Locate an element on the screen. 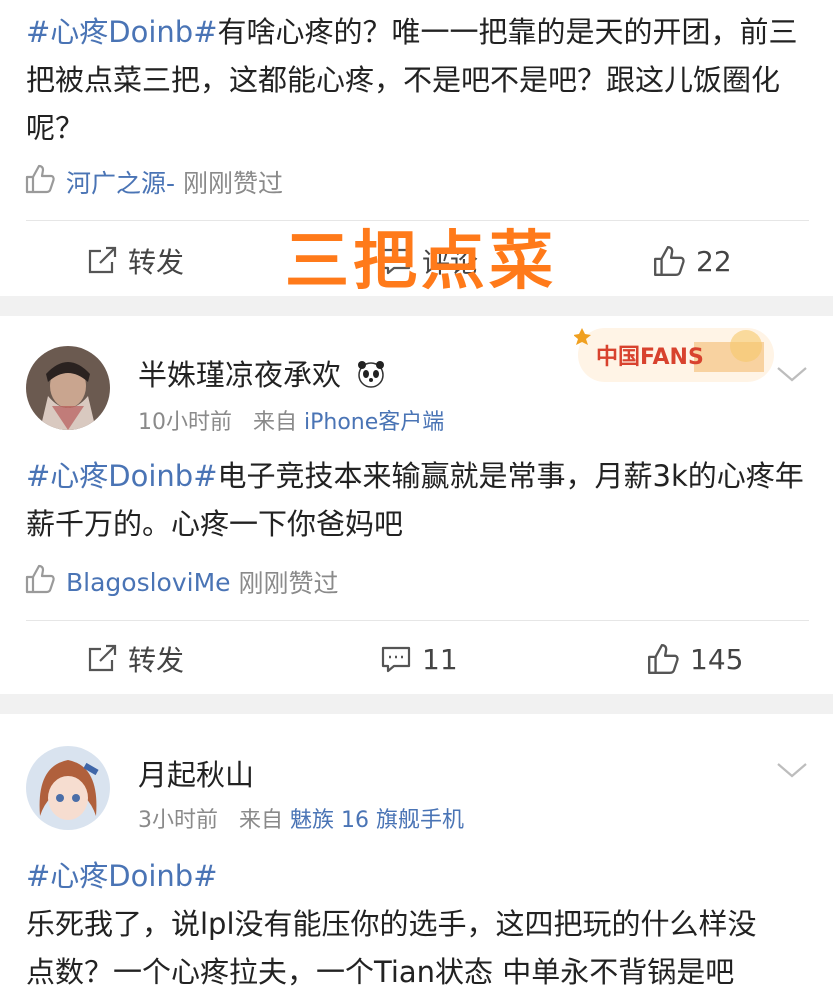 This screenshot has height=1000, width=833. china-fans-badge: 中国FANS is located at coordinates (675, 354).